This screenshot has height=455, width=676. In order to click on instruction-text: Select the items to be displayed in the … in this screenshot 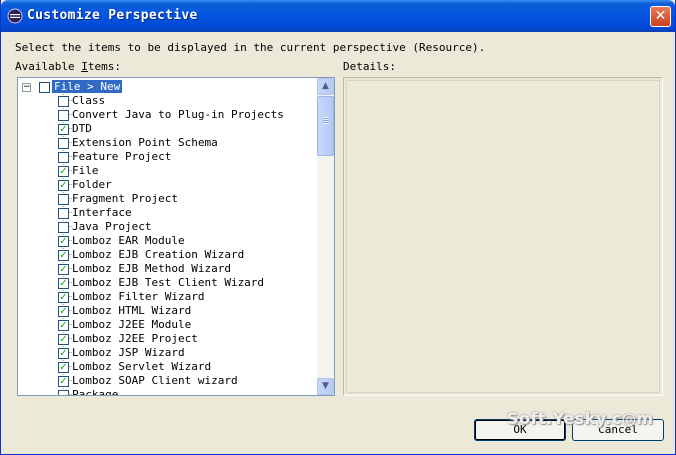, I will do `click(250, 47)`.